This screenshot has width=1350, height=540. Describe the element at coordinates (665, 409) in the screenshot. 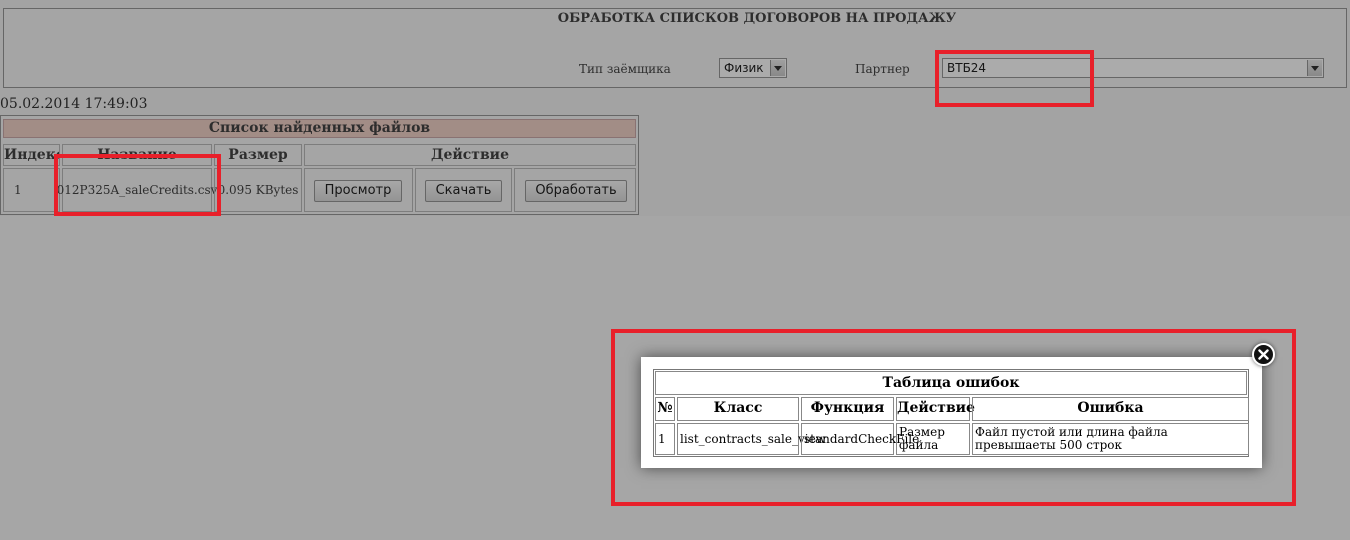

I see `error-column-num: №` at that location.